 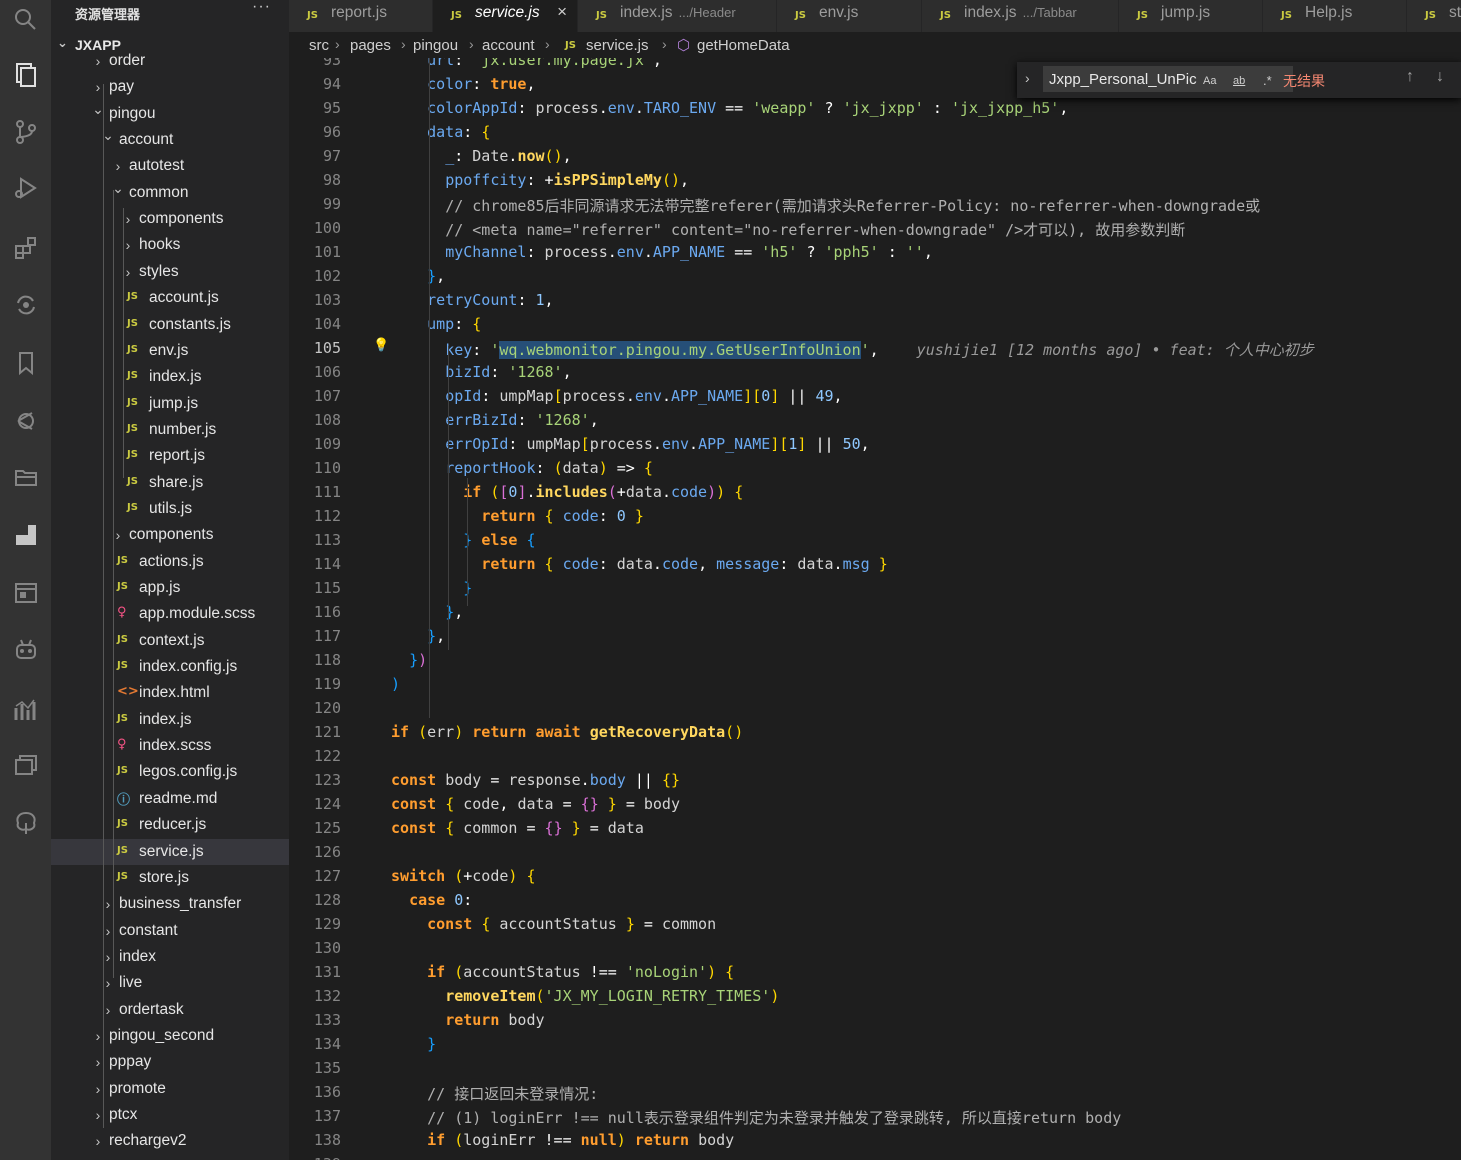 What do you see at coordinates (875, 156) in the screenshot?
I see `code-line: 97 _: Date.now(),` at bounding box center [875, 156].